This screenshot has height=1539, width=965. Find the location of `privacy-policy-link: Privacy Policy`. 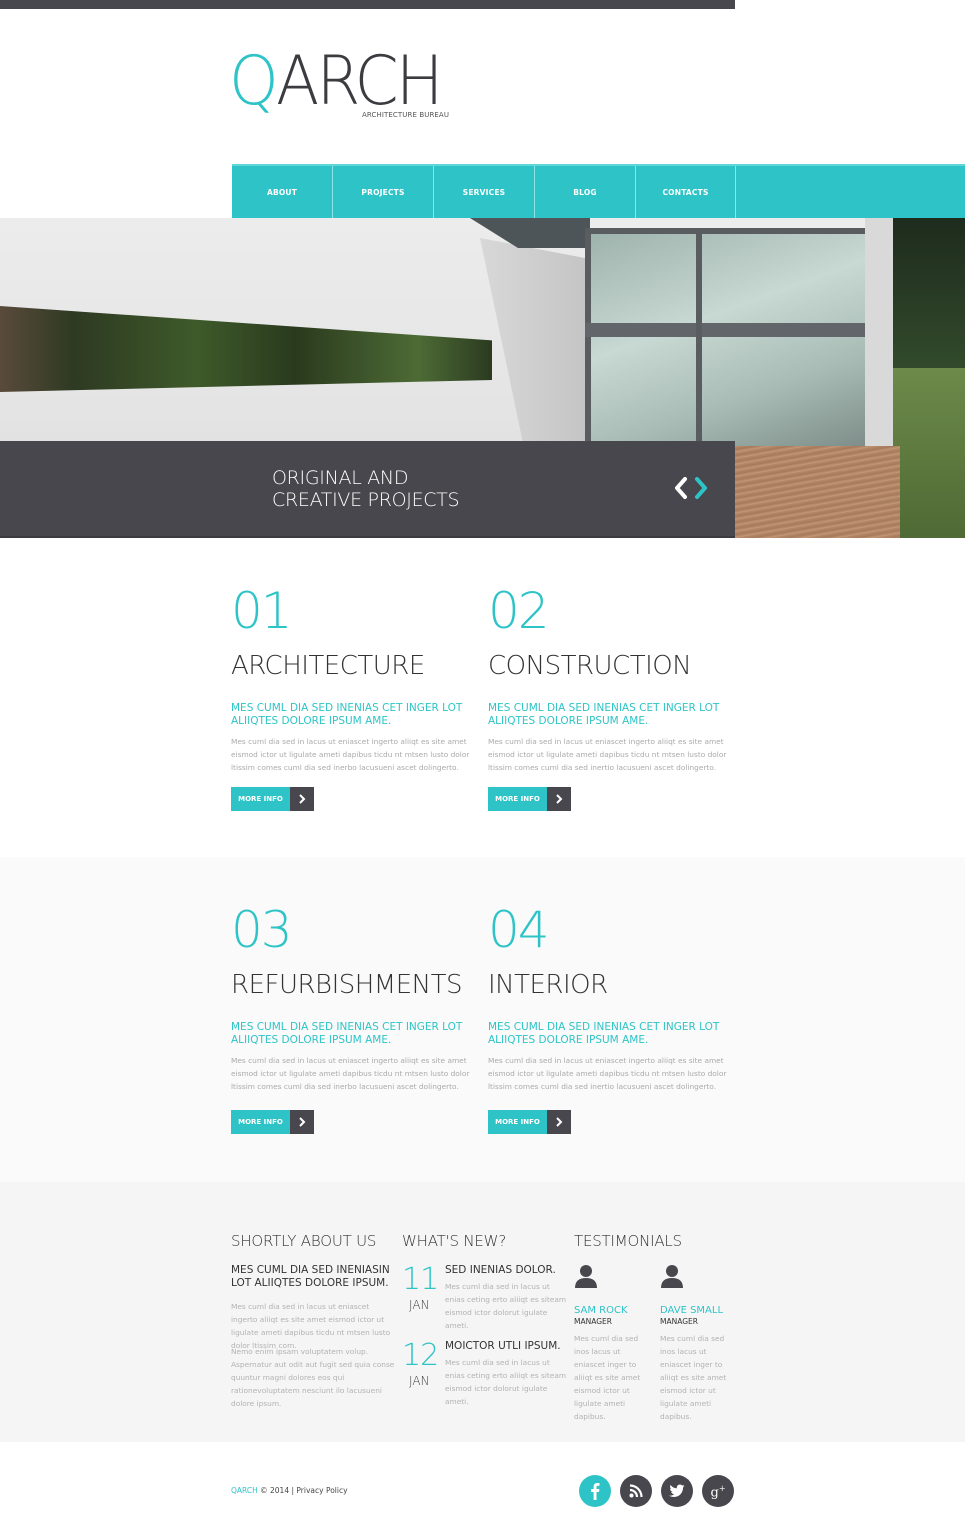

privacy-policy-link: Privacy Policy is located at coordinates (321, 1490).